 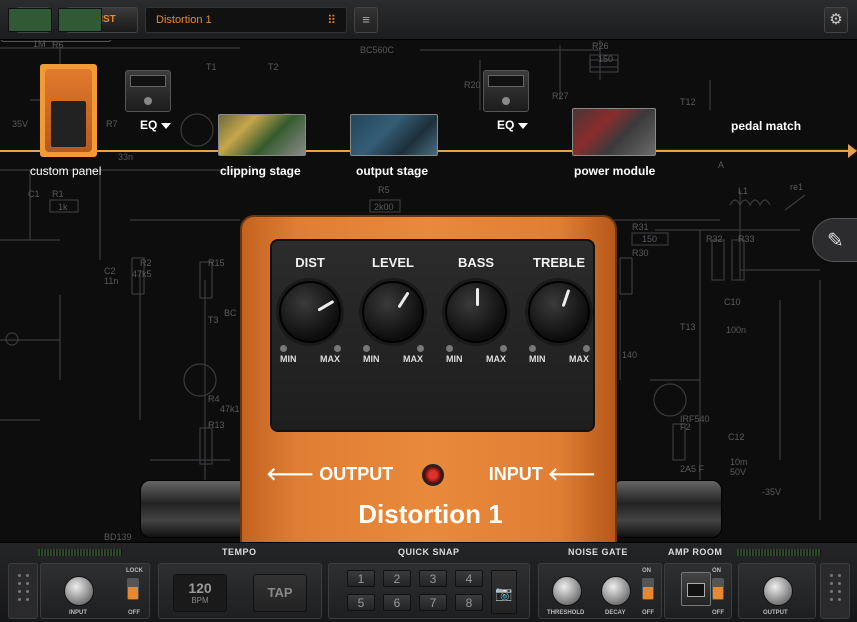 I want to click on bass-max-led, so click(x=503, y=348).